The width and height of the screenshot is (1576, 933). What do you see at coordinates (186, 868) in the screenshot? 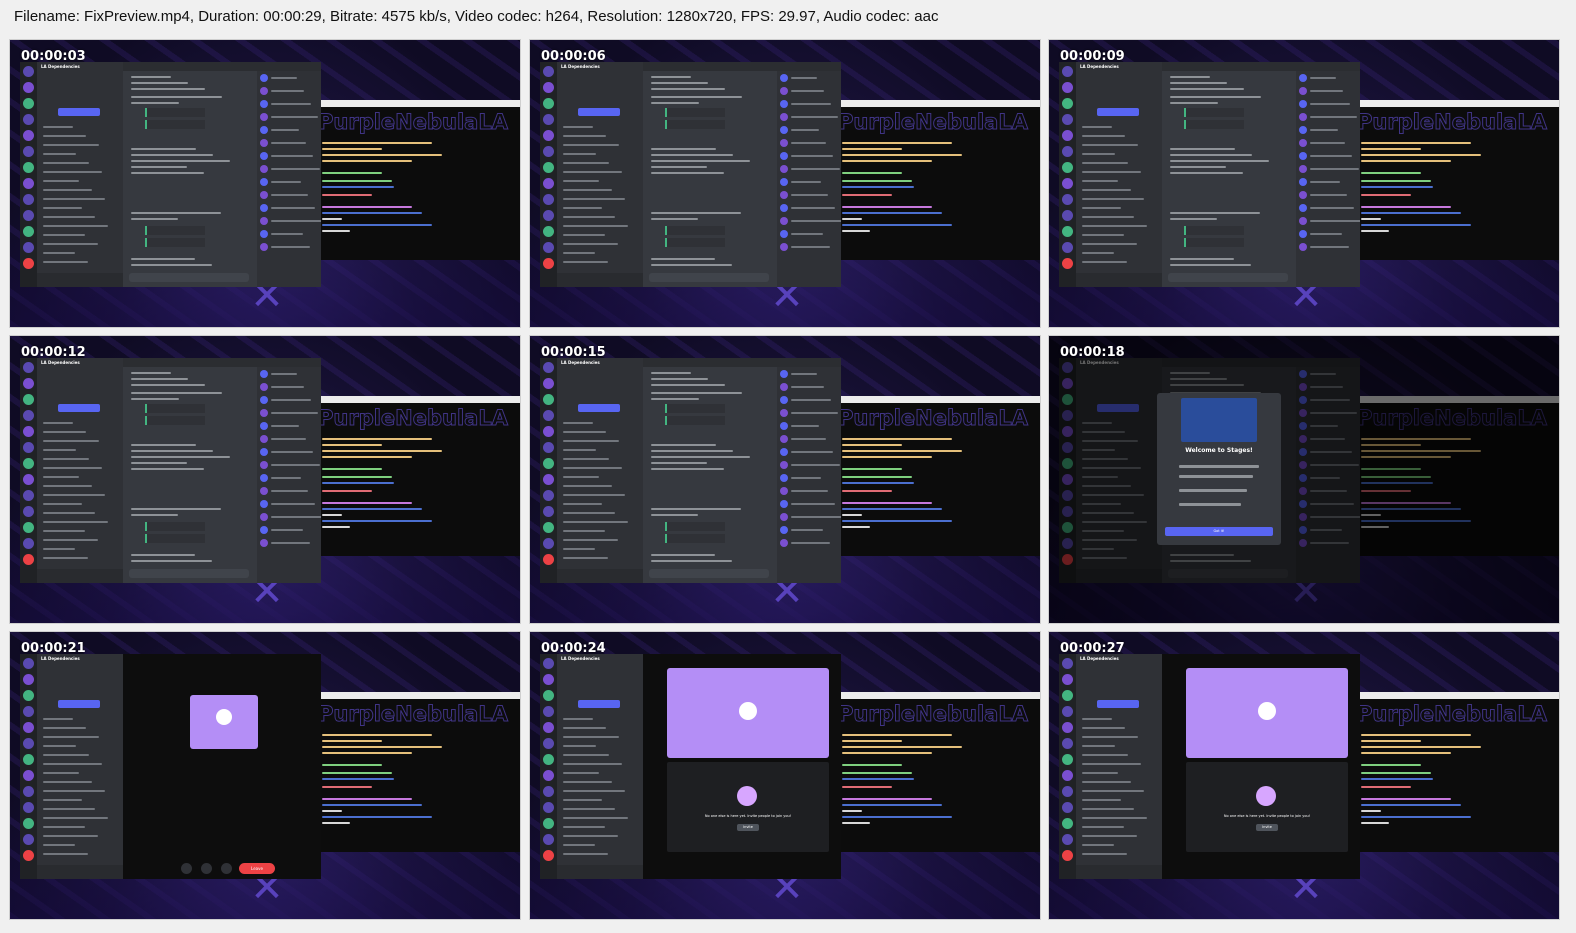
I see `video-button` at bounding box center [186, 868].